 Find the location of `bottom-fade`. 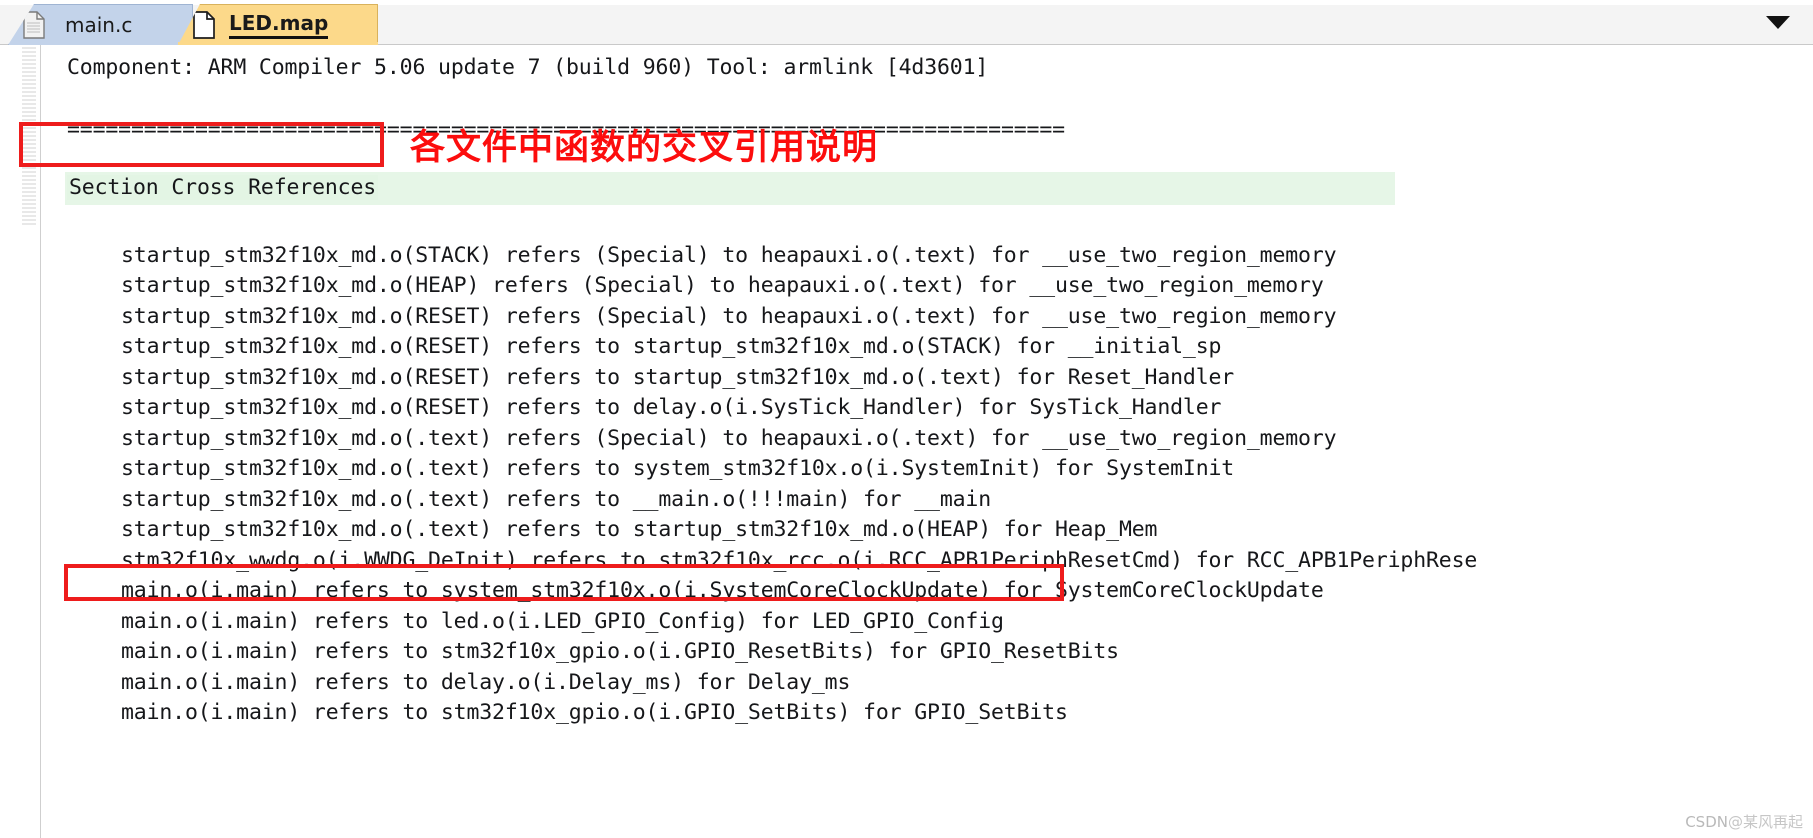

bottom-fade is located at coordinates (927, 830).